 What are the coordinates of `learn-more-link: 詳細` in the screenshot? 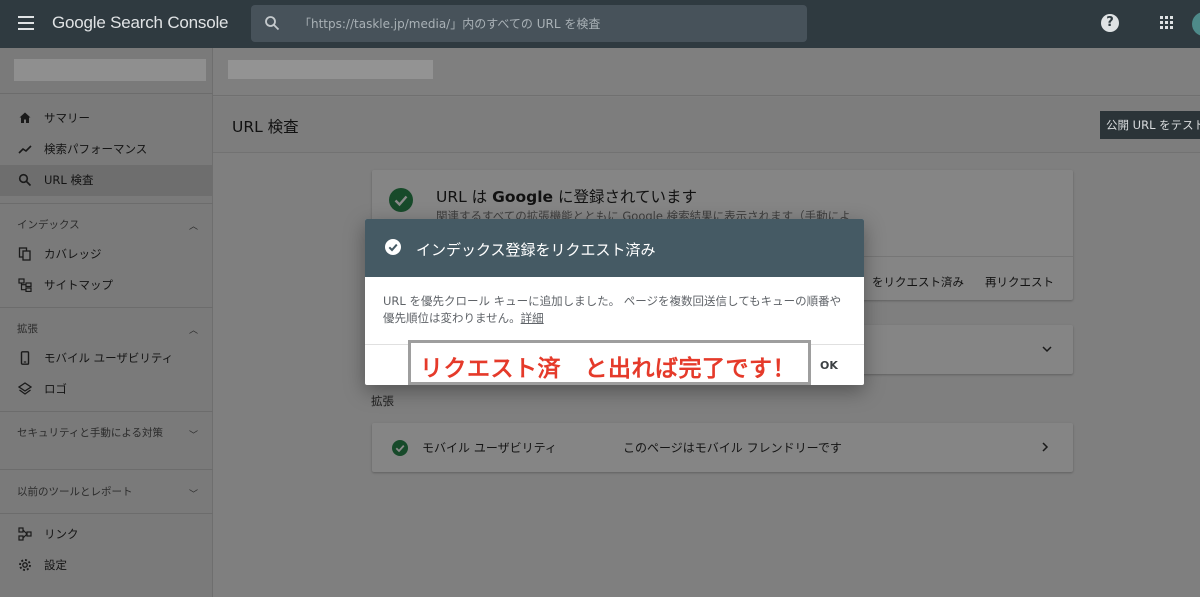 It's located at (532, 318).